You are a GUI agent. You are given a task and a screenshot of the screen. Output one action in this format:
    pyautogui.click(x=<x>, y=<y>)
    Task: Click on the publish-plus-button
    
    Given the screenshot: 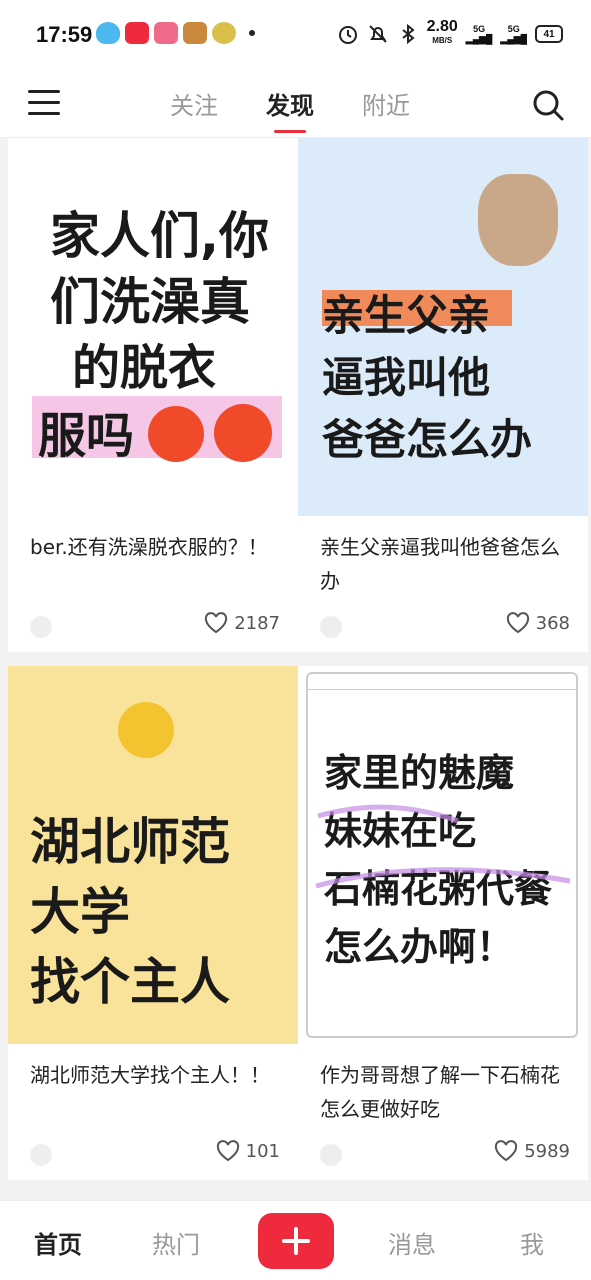 What is the action you would take?
    pyautogui.click(x=296, y=1241)
    